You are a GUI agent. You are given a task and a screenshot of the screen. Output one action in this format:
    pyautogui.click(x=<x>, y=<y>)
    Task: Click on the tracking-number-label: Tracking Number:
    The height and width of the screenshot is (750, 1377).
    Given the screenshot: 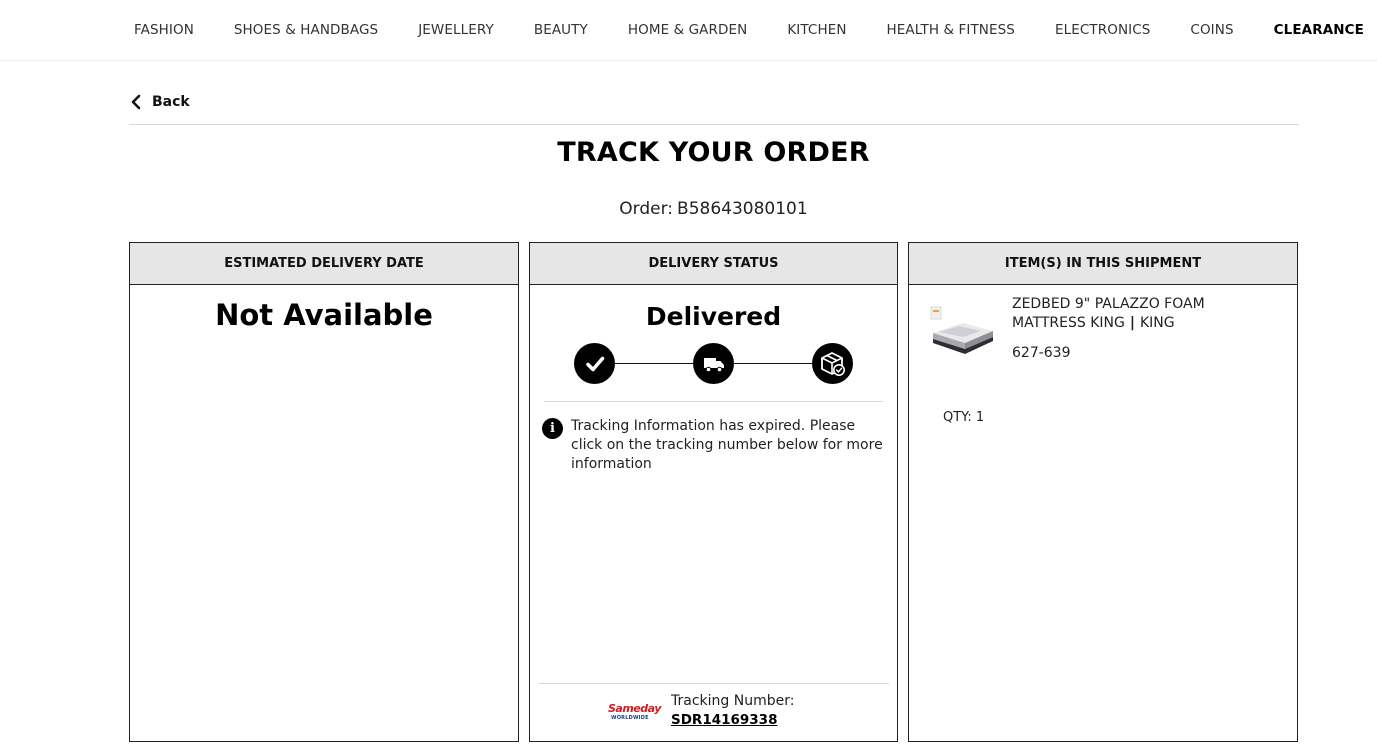 What is the action you would take?
    pyautogui.click(x=733, y=701)
    